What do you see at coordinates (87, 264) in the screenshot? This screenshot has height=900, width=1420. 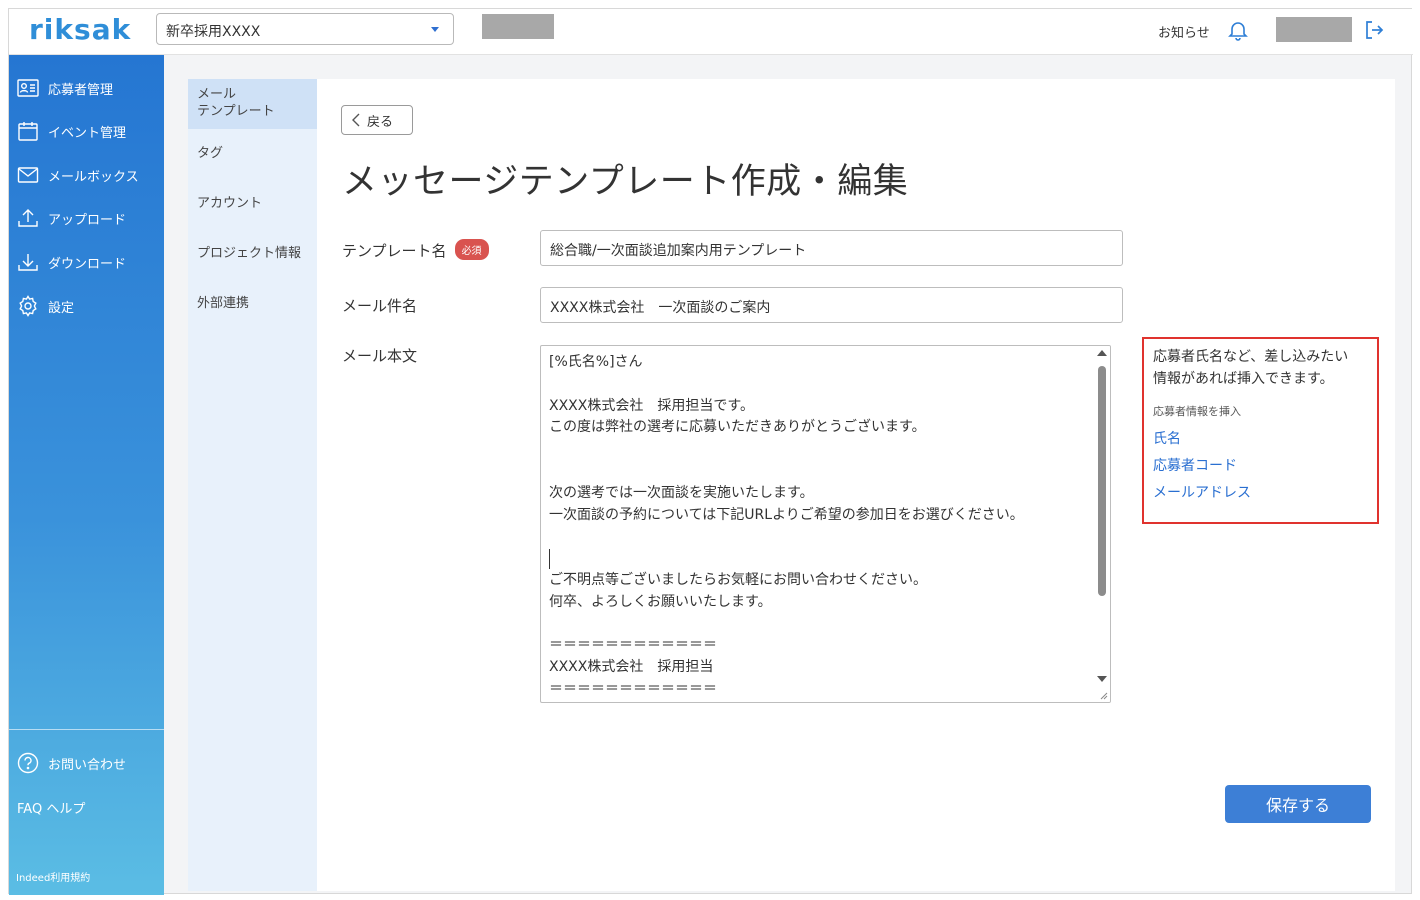 I see `sidebar-item-label: ダウンロード` at bounding box center [87, 264].